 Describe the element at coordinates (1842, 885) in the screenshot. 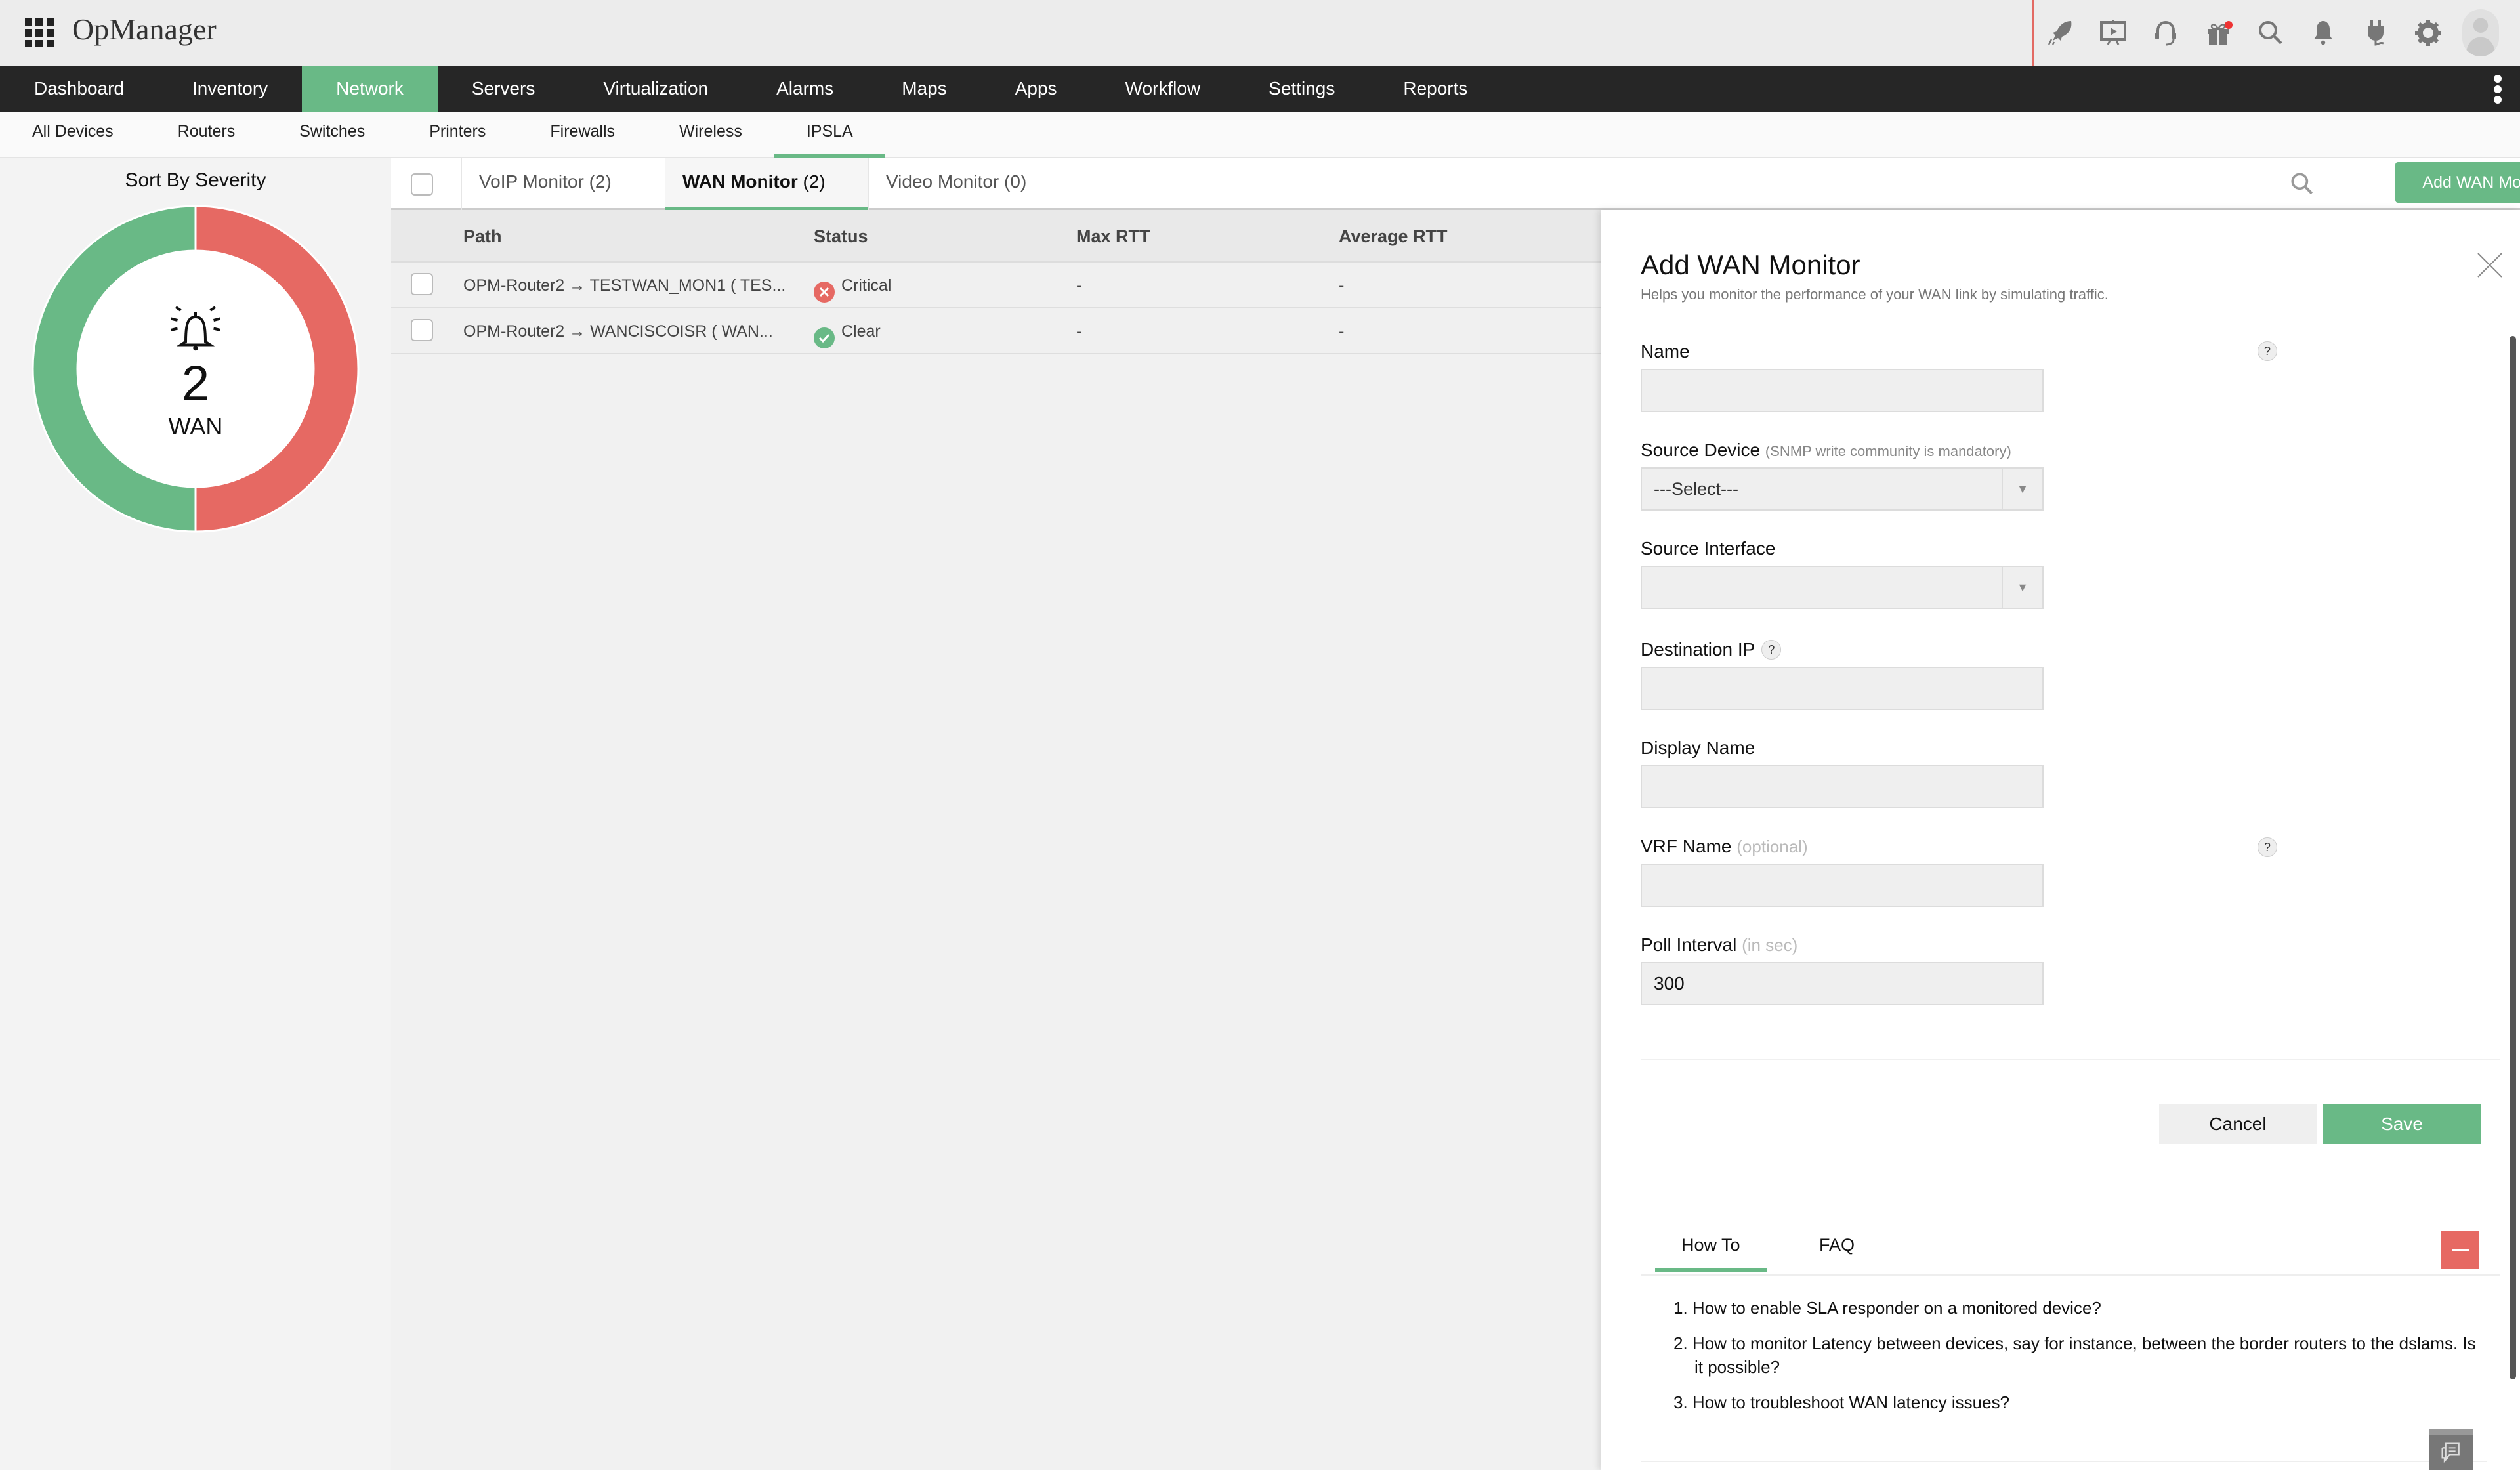

I see `vrf-name-input` at that location.